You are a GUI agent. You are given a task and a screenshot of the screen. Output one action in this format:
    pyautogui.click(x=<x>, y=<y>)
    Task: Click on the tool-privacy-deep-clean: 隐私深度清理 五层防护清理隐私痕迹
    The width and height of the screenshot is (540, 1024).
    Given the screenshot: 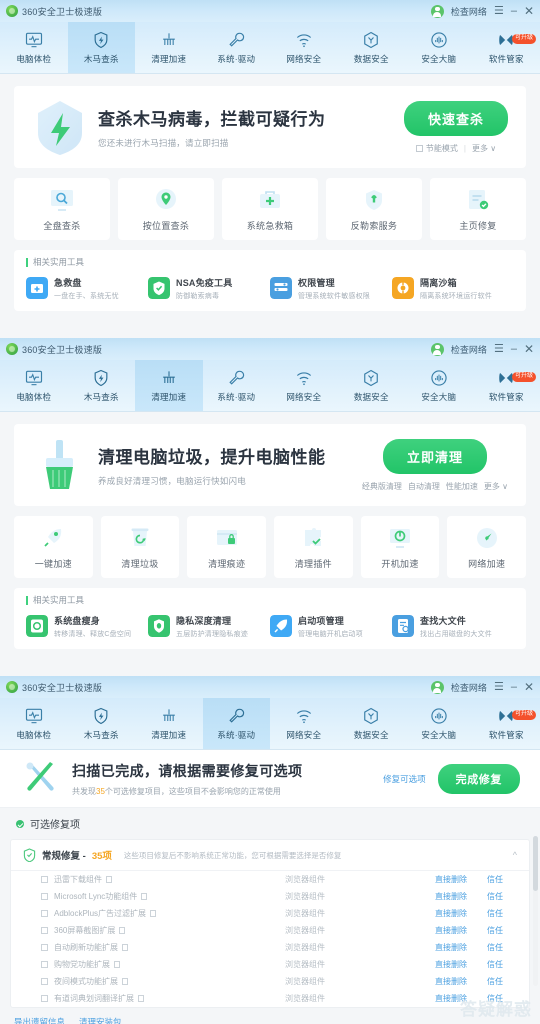 What is the action you would take?
    pyautogui.click(x=209, y=626)
    